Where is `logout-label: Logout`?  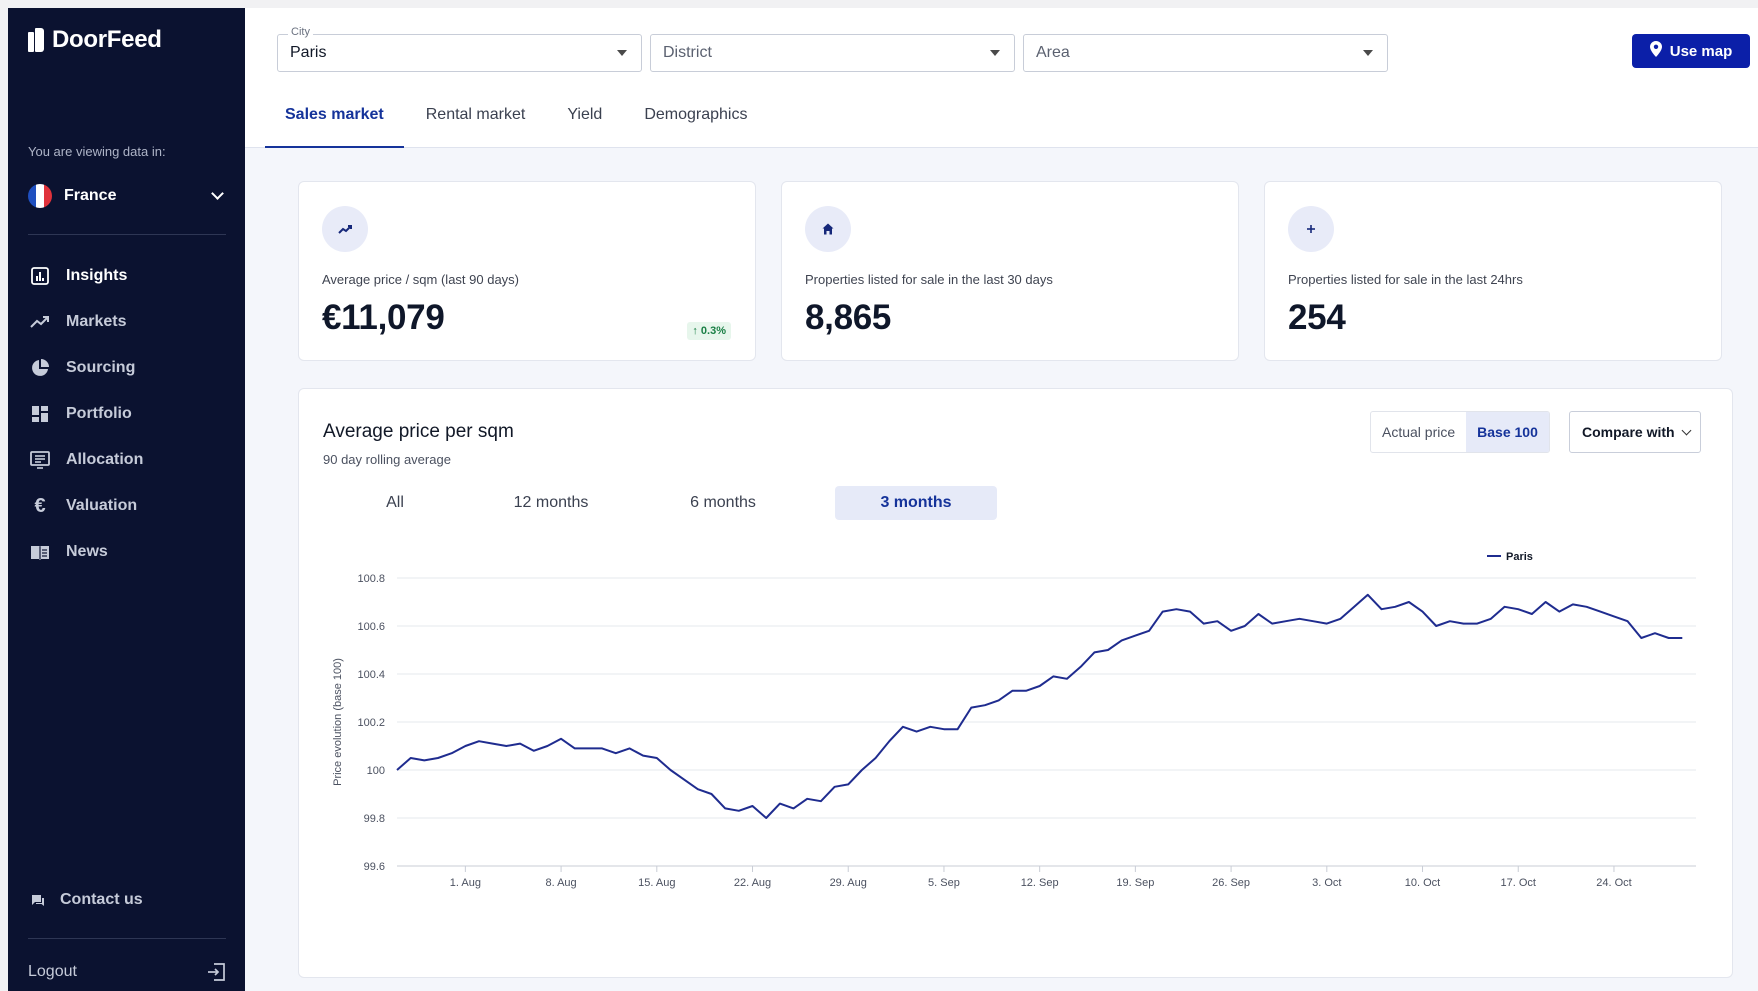 logout-label: Logout is located at coordinates (52, 971).